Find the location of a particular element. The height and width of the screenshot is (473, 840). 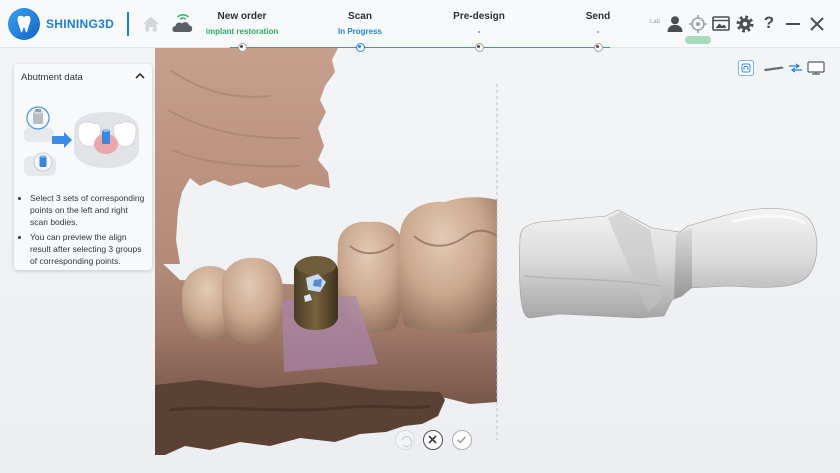

step-pre-design: Pre-design - is located at coordinates (479, 22).